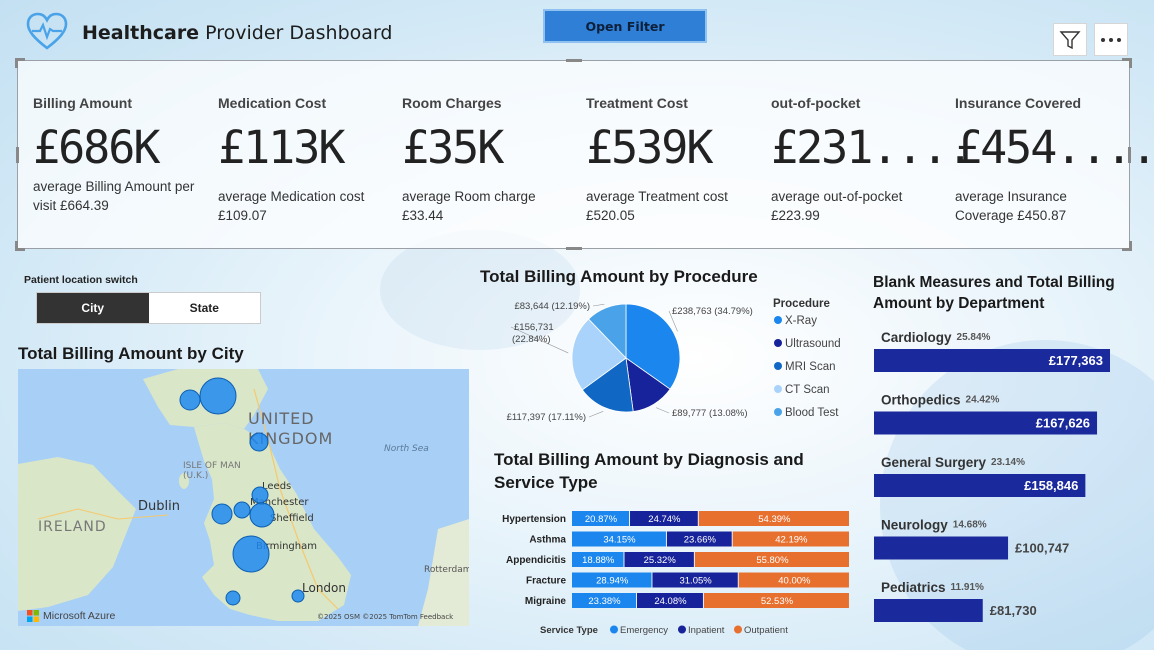 The image size is (1154, 650). I want to click on kpi-value: £539K, so click(649, 147).